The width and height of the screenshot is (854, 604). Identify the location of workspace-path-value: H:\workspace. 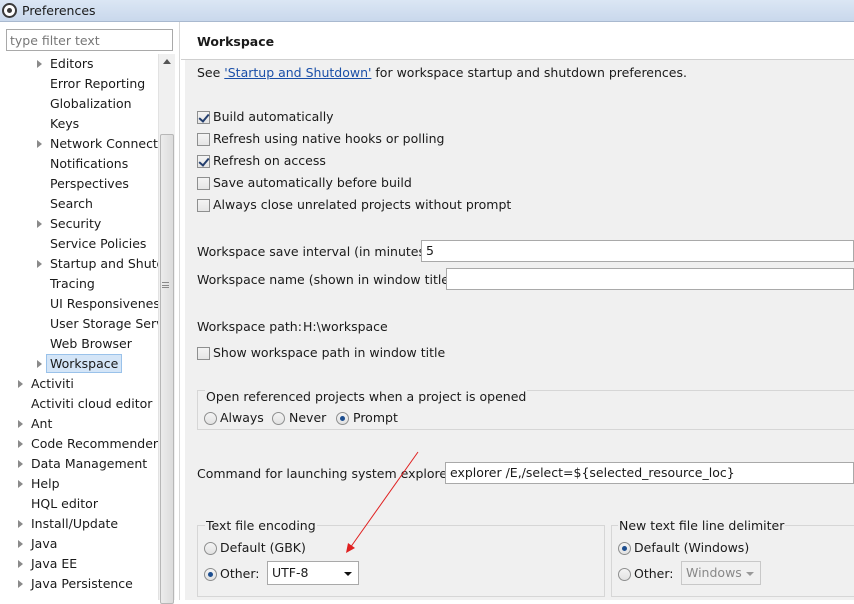
(345, 326).